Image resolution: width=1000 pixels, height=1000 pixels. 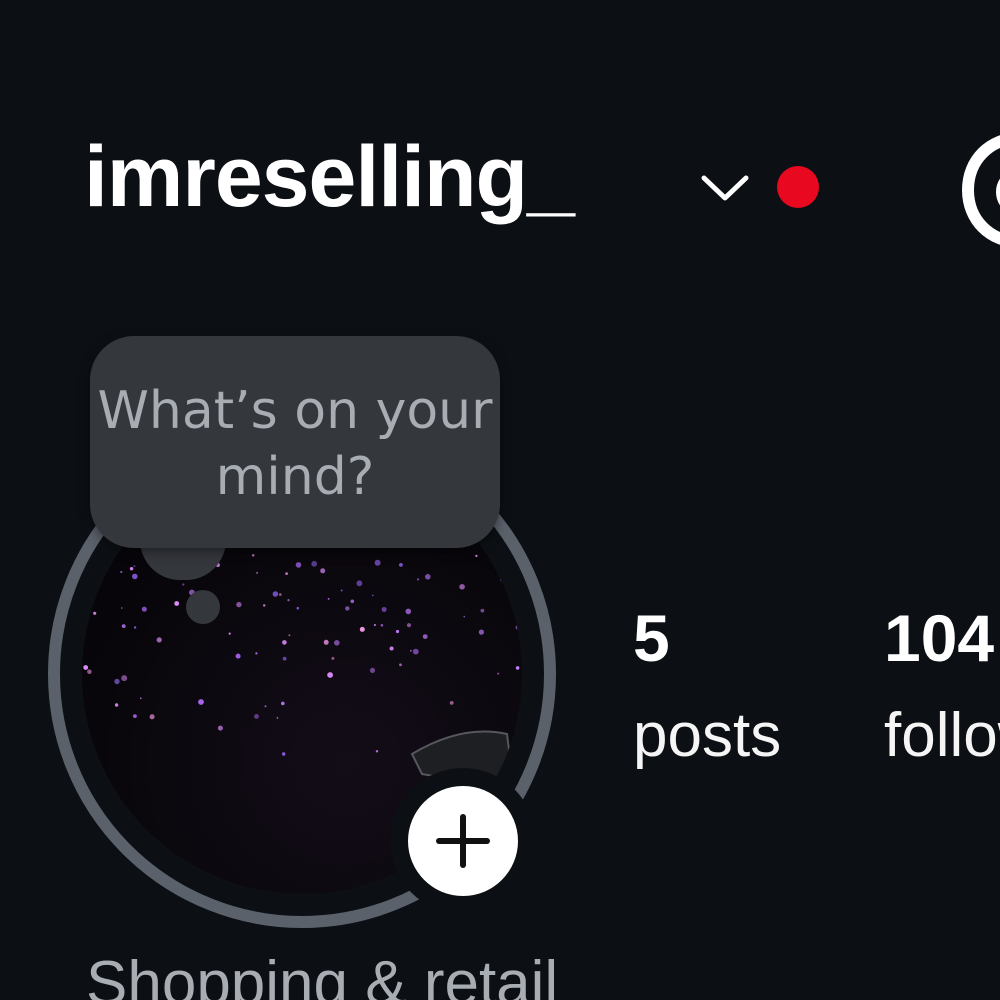 What do you see at coordinates (975, 190) in the screenshot?
I see `threads-icon` at bounding box center [975, 190].